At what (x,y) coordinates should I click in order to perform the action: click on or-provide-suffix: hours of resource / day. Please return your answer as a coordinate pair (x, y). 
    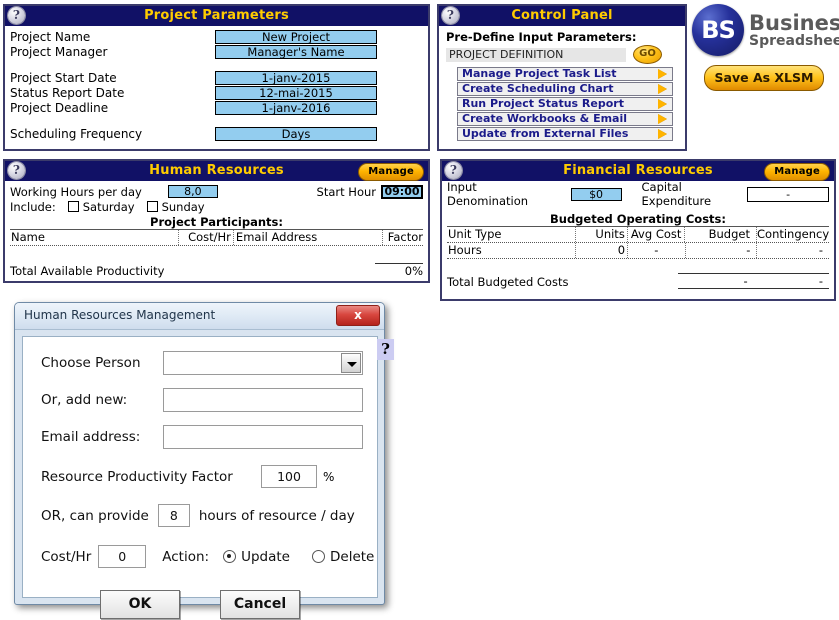
    Looking at the image, I should click on (276, 515).